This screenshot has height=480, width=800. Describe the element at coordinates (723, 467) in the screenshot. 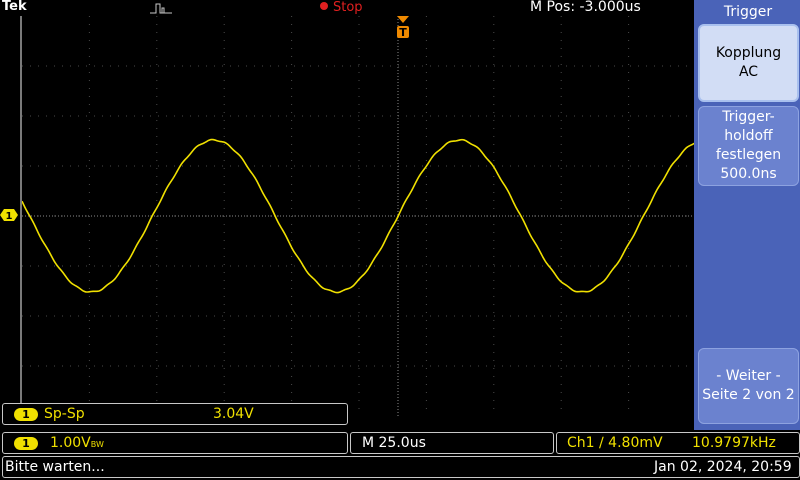

I see `date-time: Jan 02, 2024, 20:59` at that location.